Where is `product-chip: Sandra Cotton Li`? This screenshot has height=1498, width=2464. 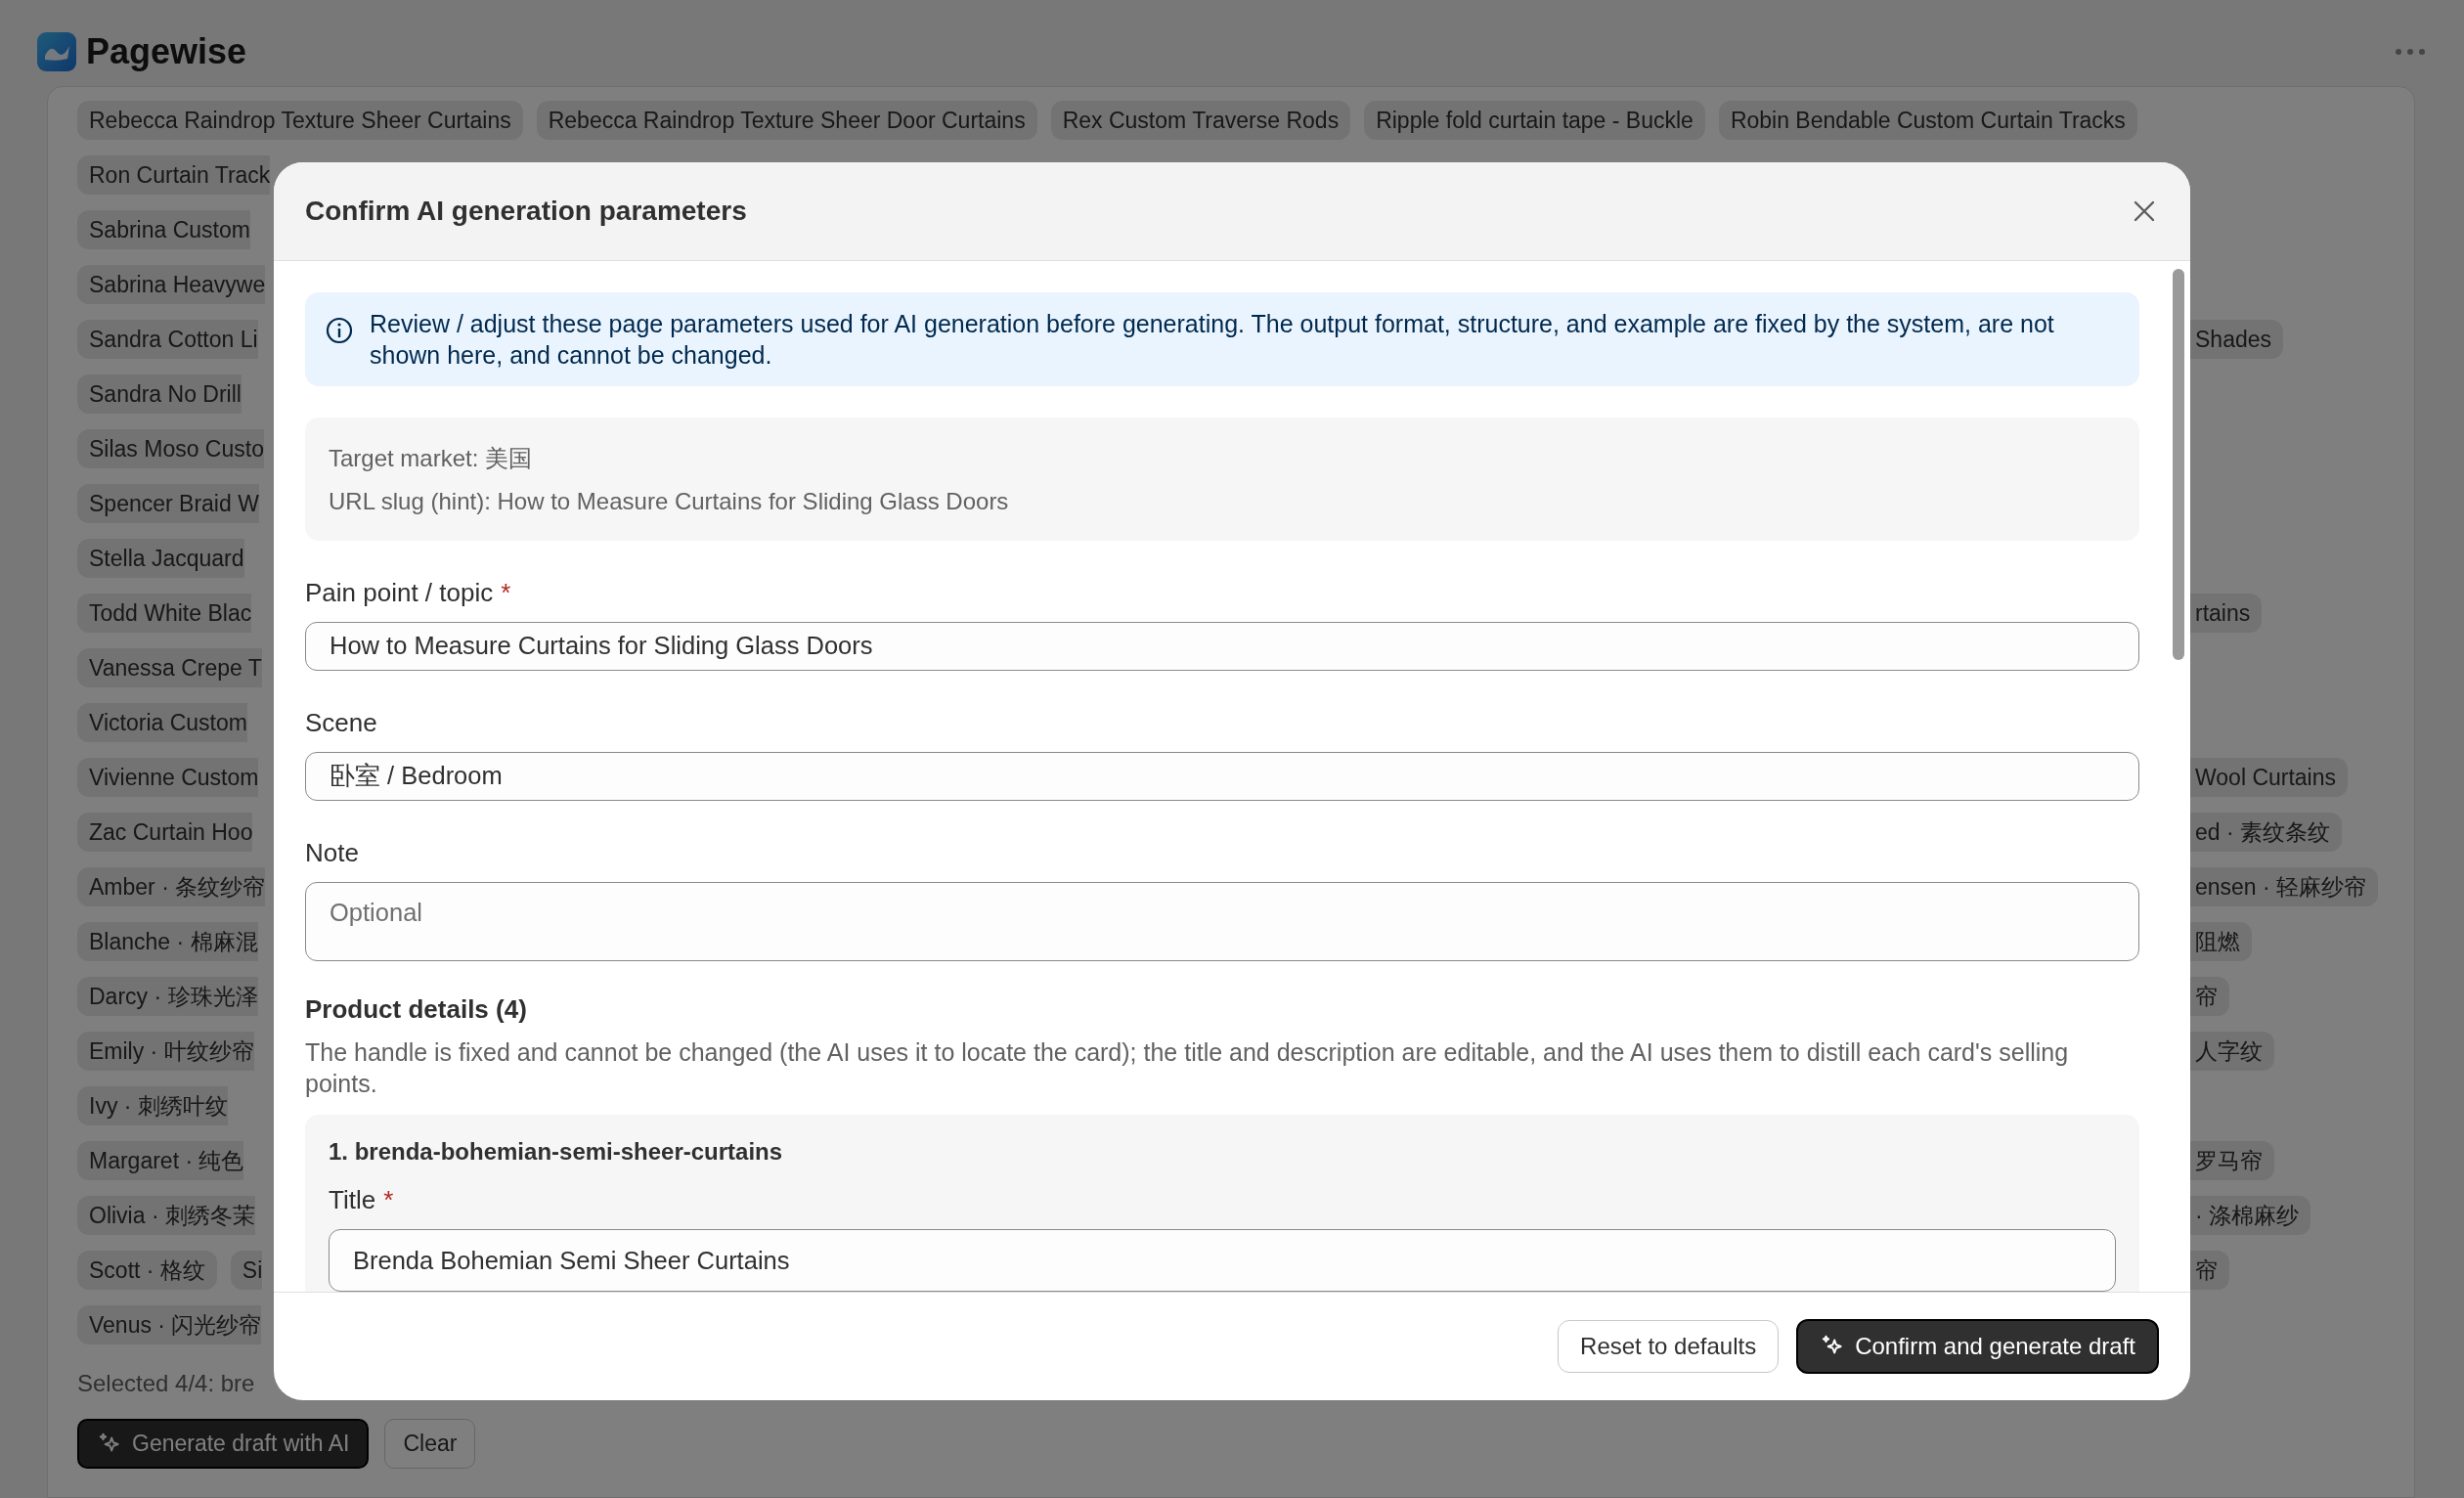
product-chip: Sandra Cotton Li is located at coordinates (167, 339).